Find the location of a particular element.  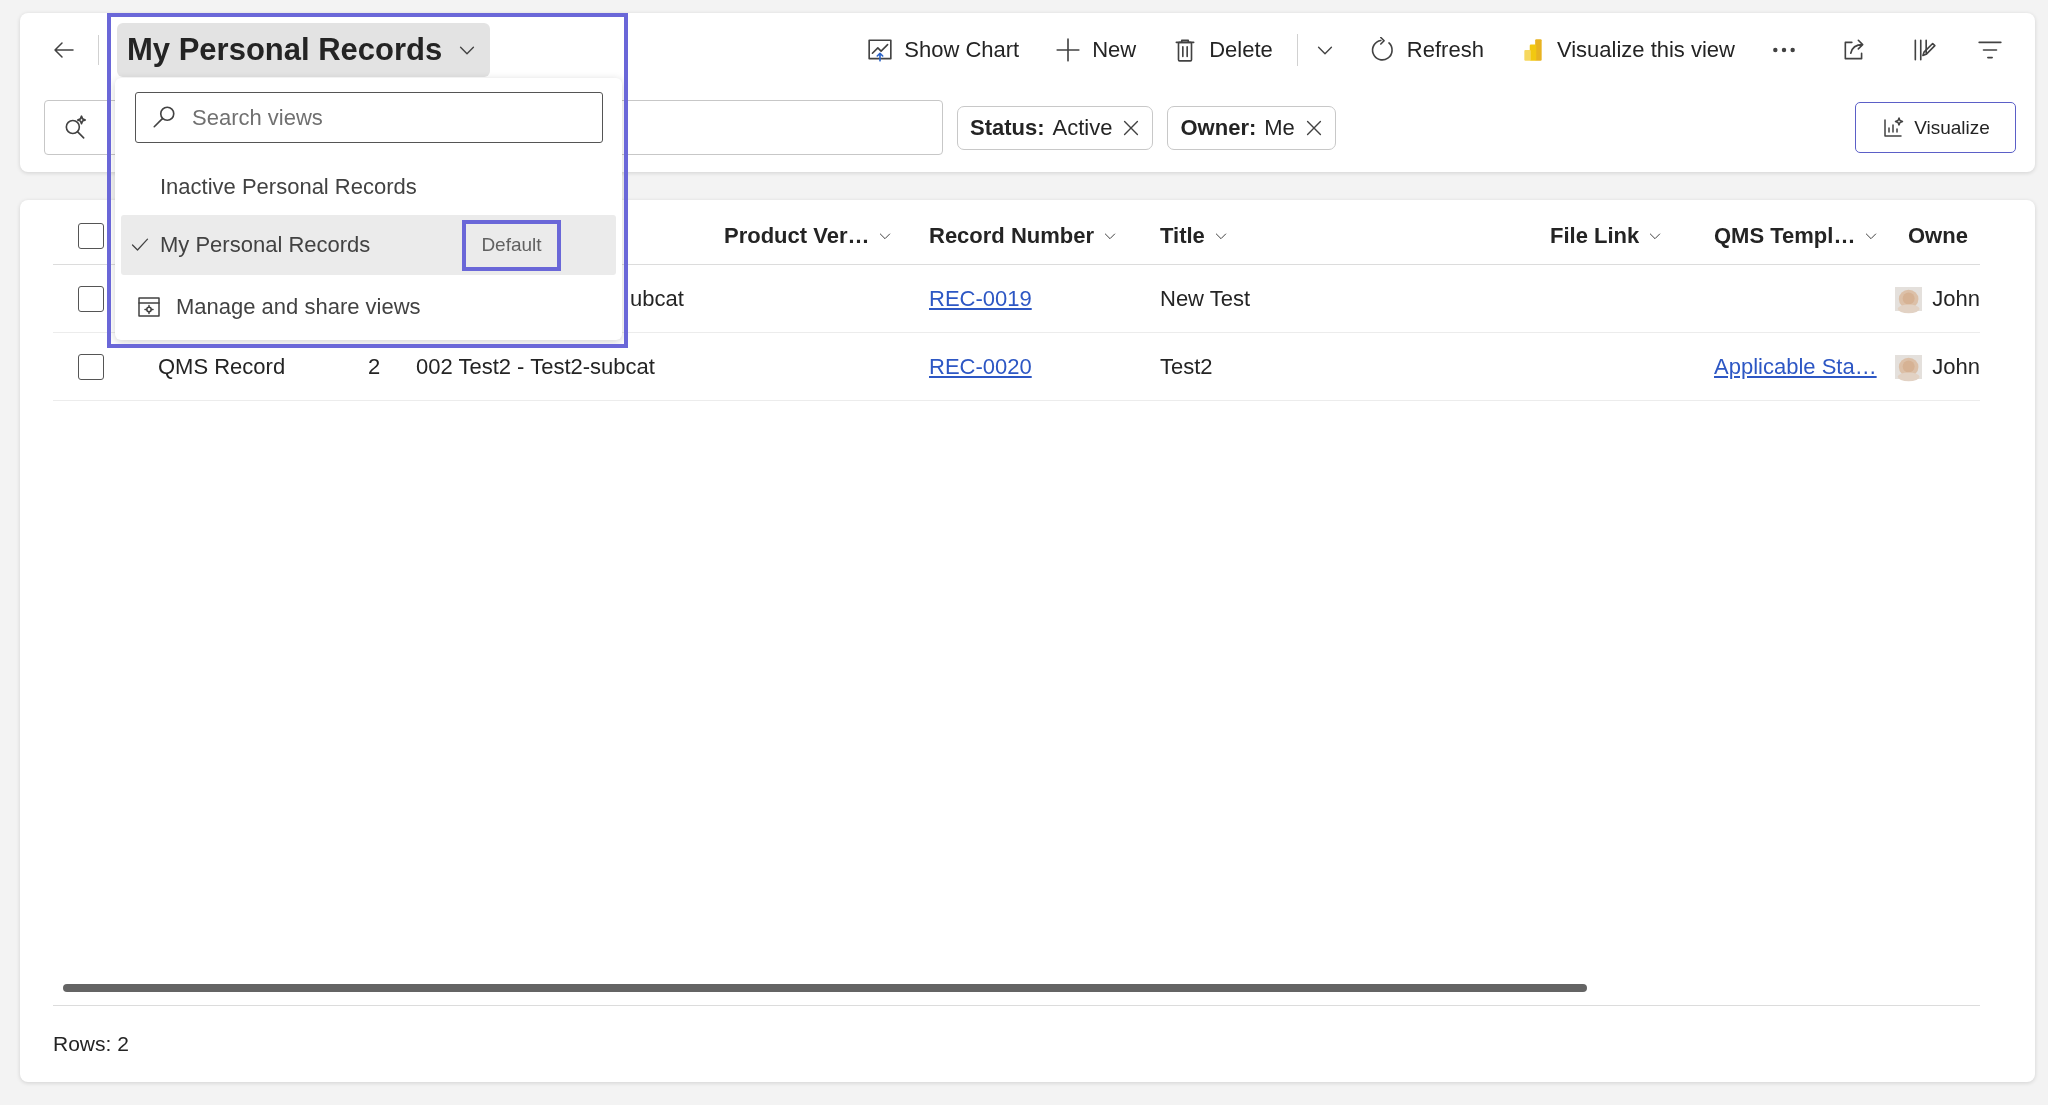

record-link: REC-0019 is located at coordinates (980, 298).